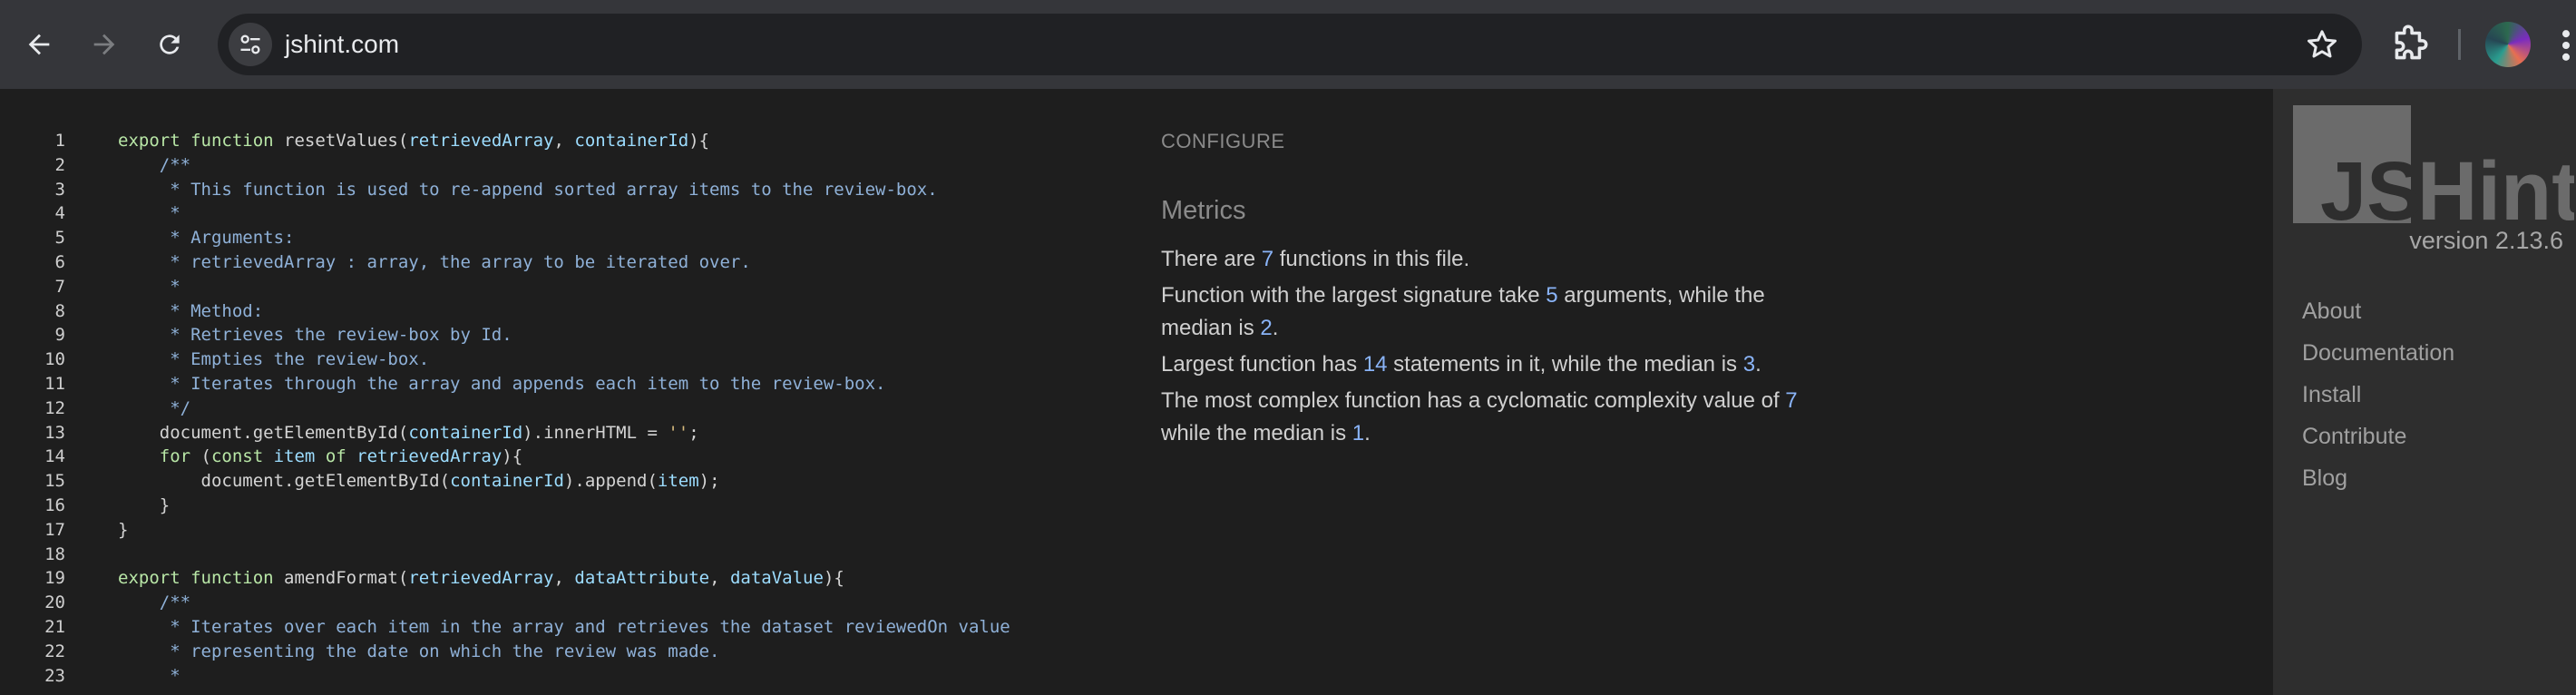 The width and height of the screenshot is (2576, 695). Describe the element at coordinates (562, 238) in the screenshot. I see `code-line: 5 * Arguments:` at that location.